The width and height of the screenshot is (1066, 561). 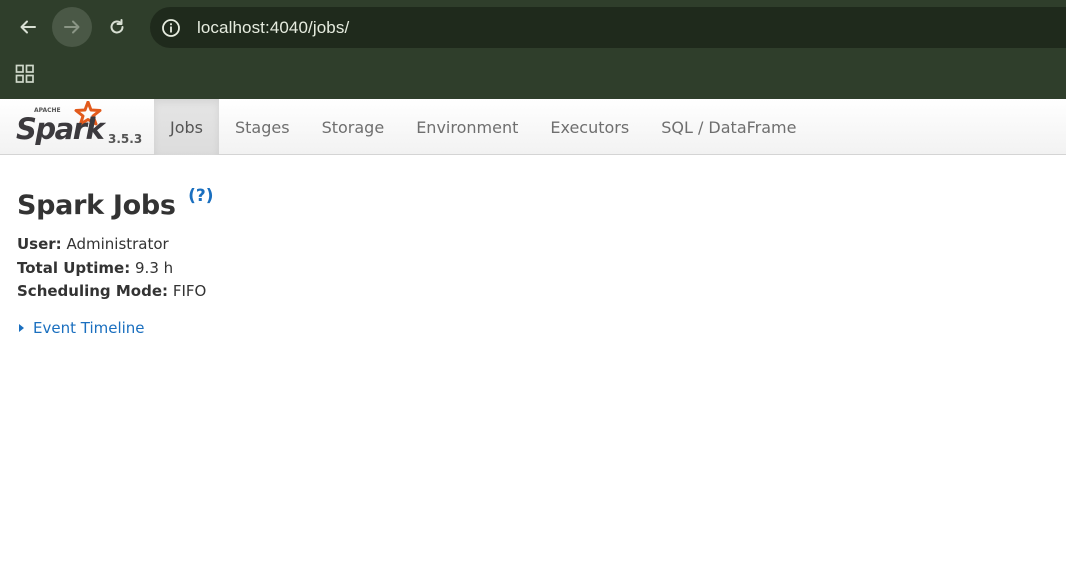 What do you see at coordinates (93, 291) in the screenshot?
I see `scheduling-mode-label: Scheduling Mode:` at bounding box center [93, 291].